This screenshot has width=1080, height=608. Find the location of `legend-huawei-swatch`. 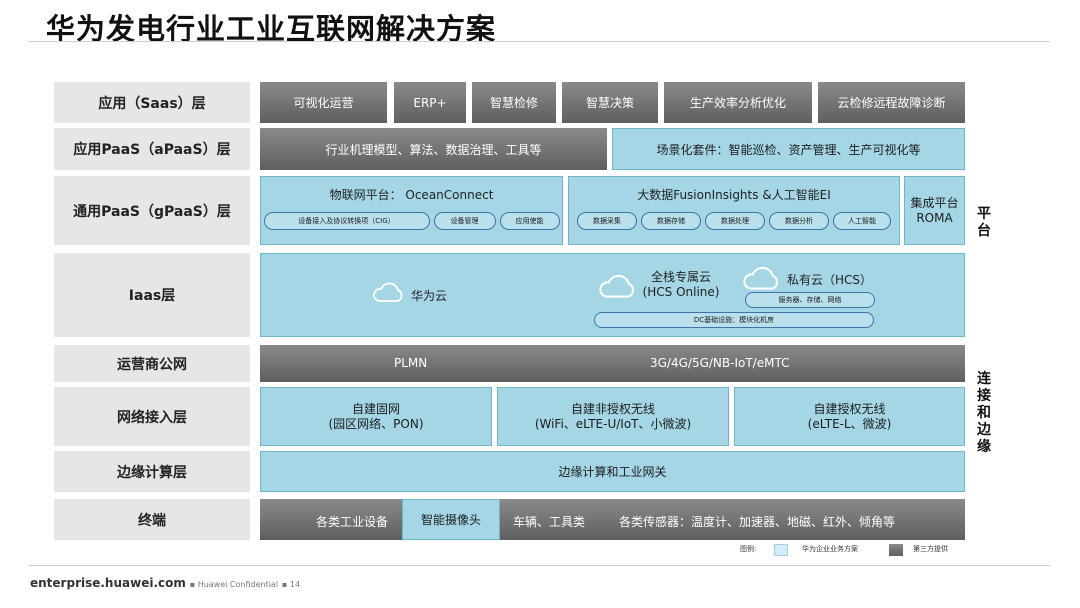

legend-huawei-swatch is located at coordinates (781, 550).